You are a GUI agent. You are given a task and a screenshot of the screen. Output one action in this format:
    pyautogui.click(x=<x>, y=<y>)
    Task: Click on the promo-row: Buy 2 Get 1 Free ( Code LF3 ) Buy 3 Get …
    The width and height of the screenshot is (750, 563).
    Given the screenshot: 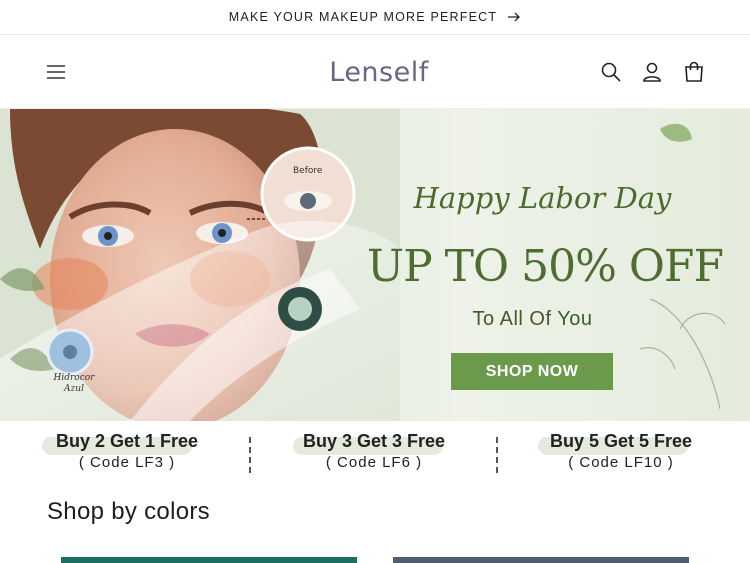 What is the action you would take?
    pyautogui.click(x=375, y=451)
    